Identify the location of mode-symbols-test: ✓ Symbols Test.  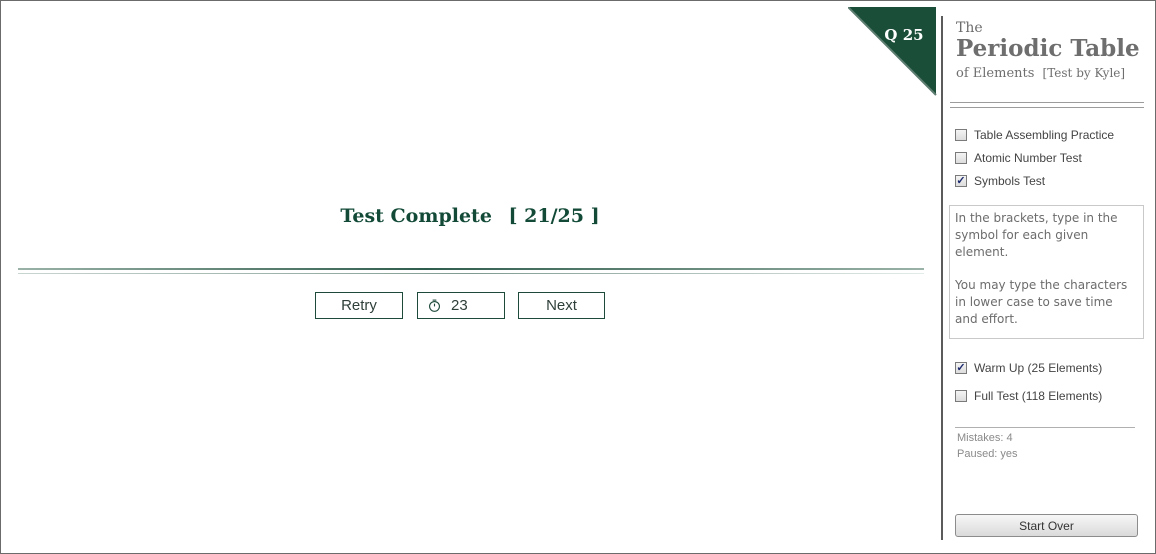
(1000, 181).